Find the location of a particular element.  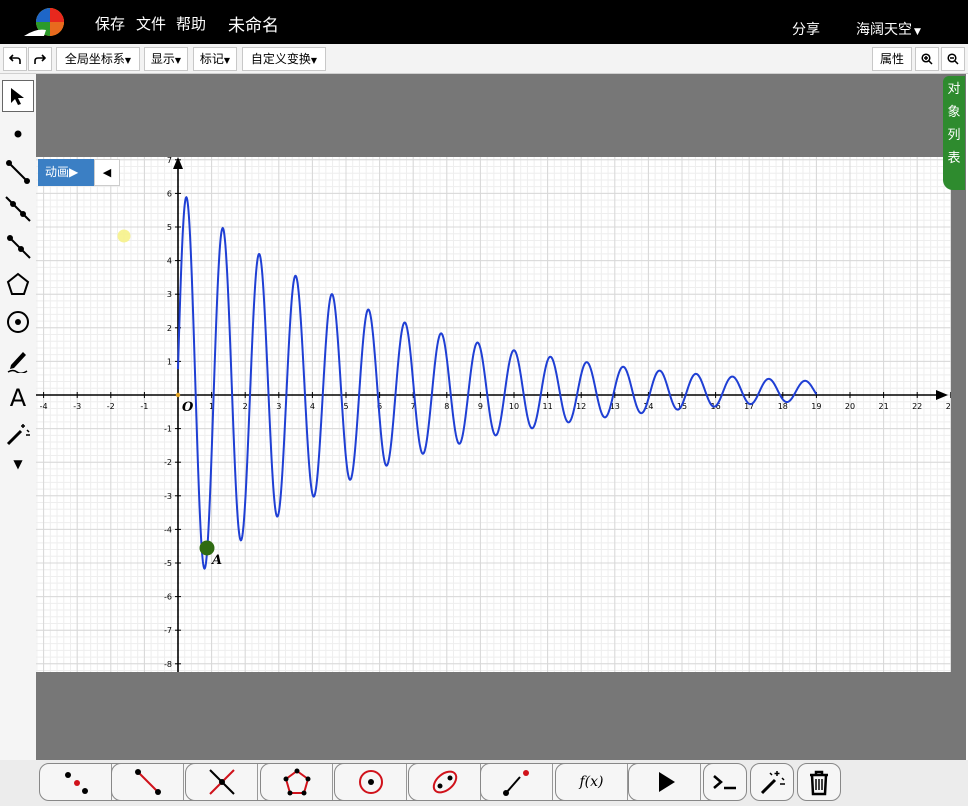

animation-collapse-button: ◀ is located at coordinates (107, 172).